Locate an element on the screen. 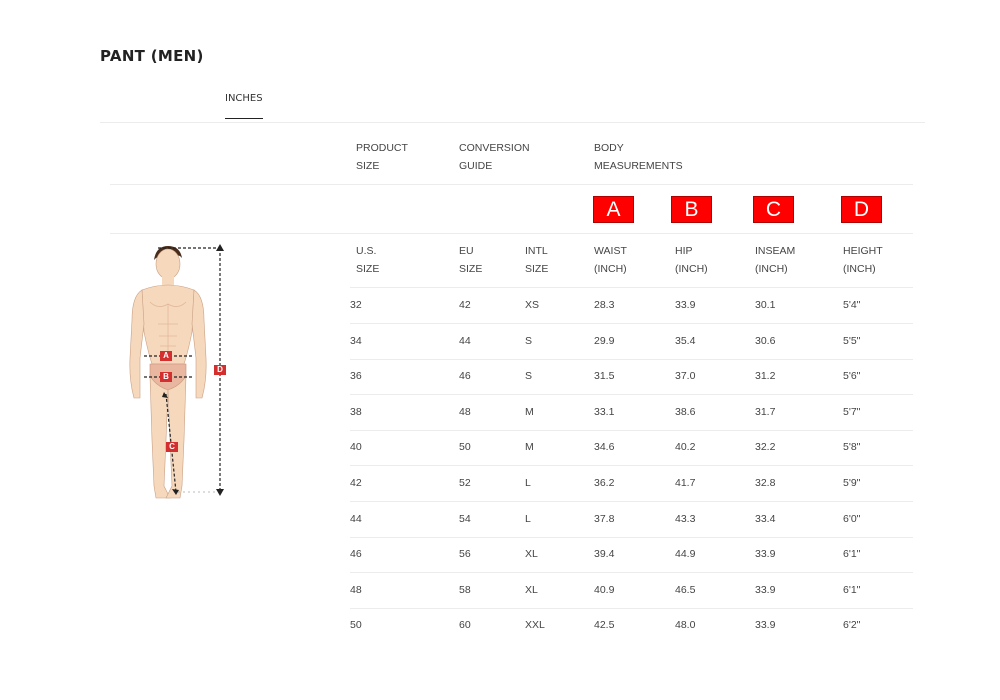 This screenshot has width=1000, height=700. cell-intl-size: XXL is located at coordinates (535, 625).